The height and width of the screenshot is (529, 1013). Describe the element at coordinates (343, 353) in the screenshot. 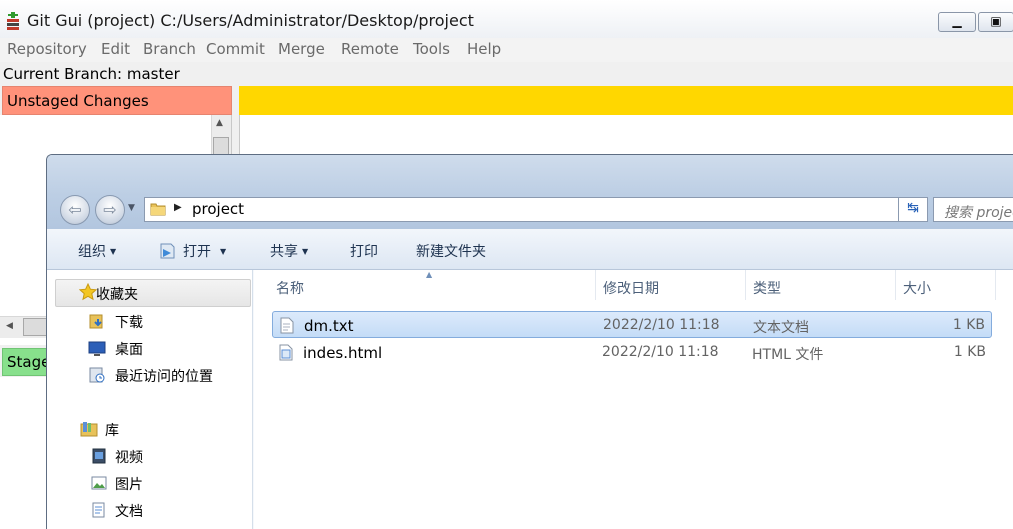

I see `file-name: indes.html` at that location.